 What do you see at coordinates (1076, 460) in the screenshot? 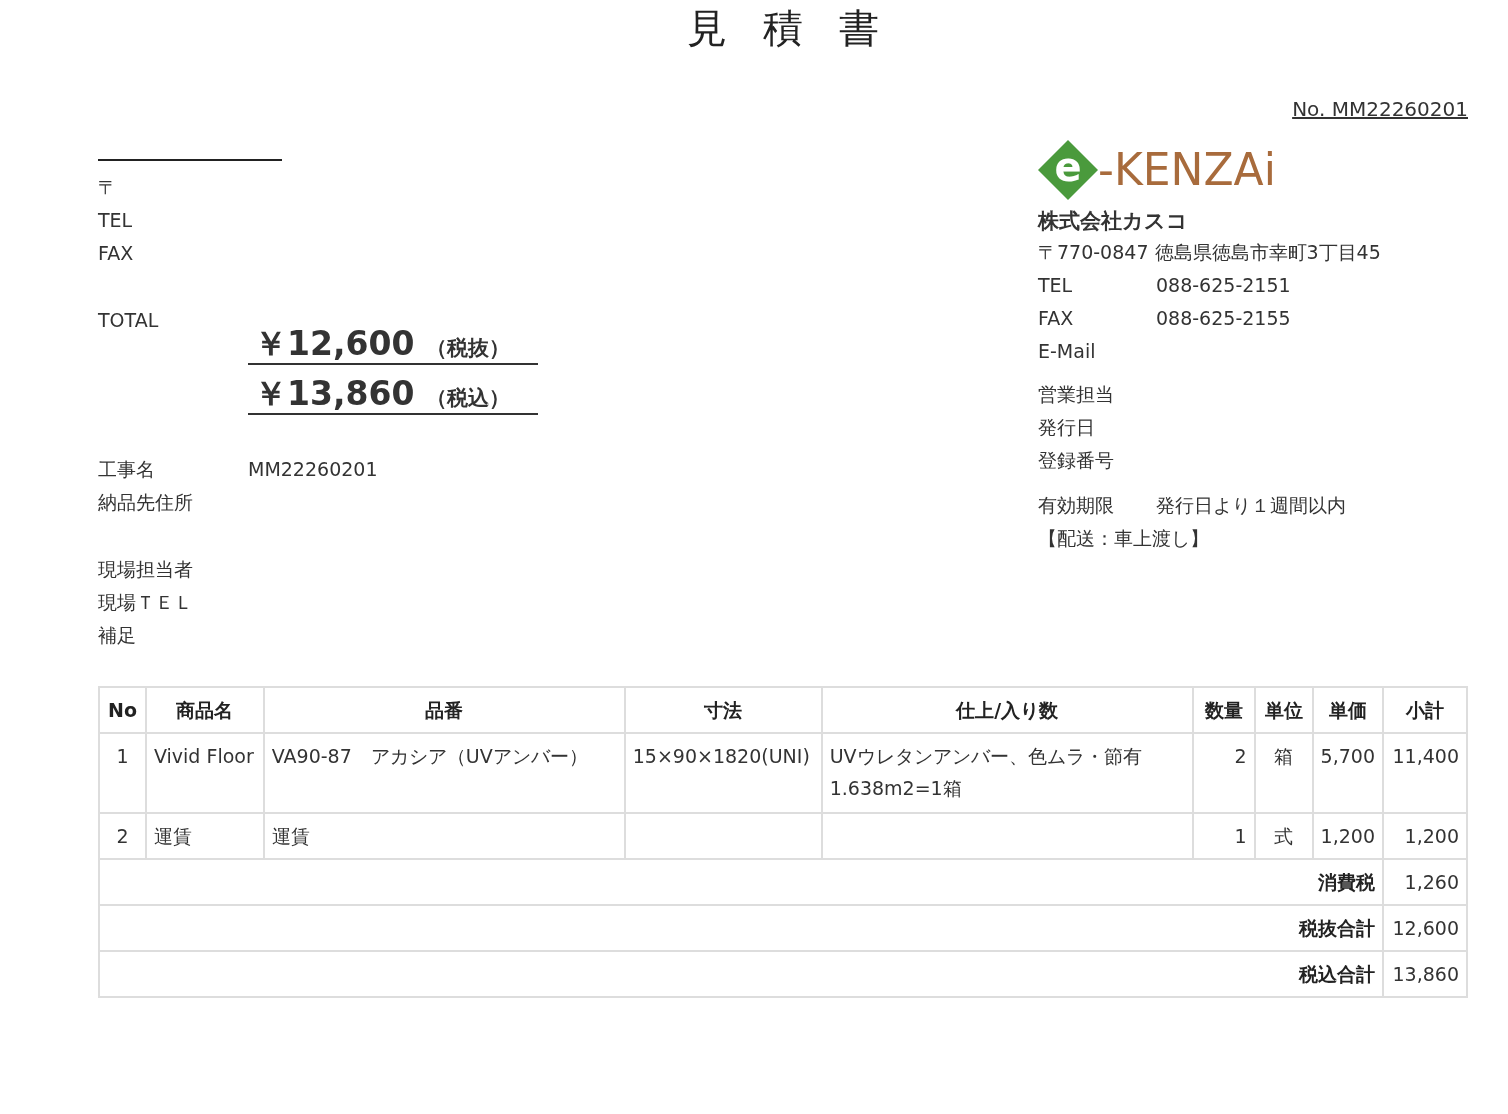
I see `field-label: 登録番号` at bounding box center [1076, 460].